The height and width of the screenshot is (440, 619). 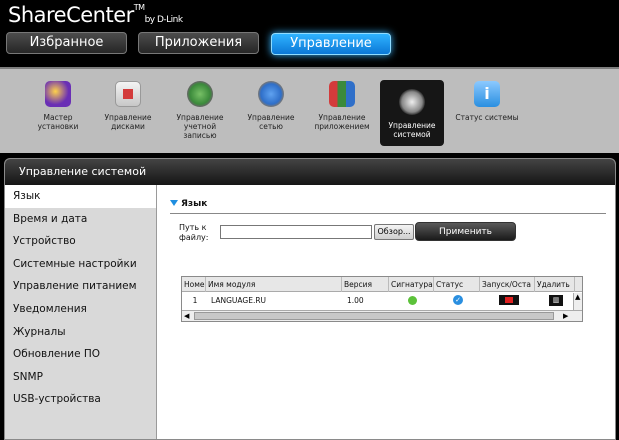 I want to click on cell-version: 1.00, so click(x=355, y=300).